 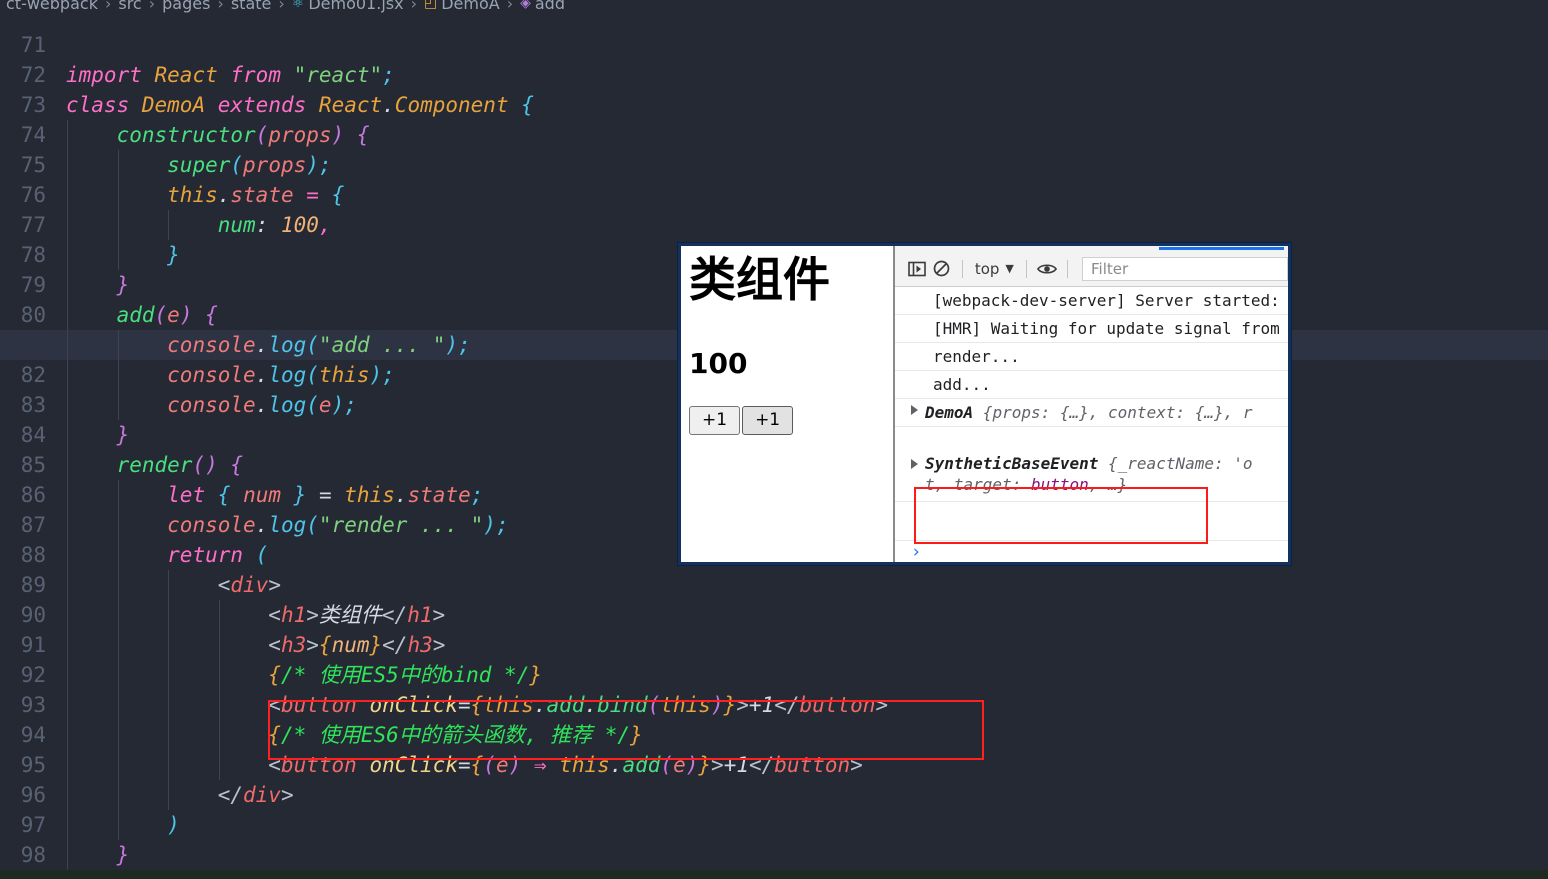 What do you see at coordinates (942, 269) in the screenshot?
I see `clear-console-icon` at bounding box center [942, 269].